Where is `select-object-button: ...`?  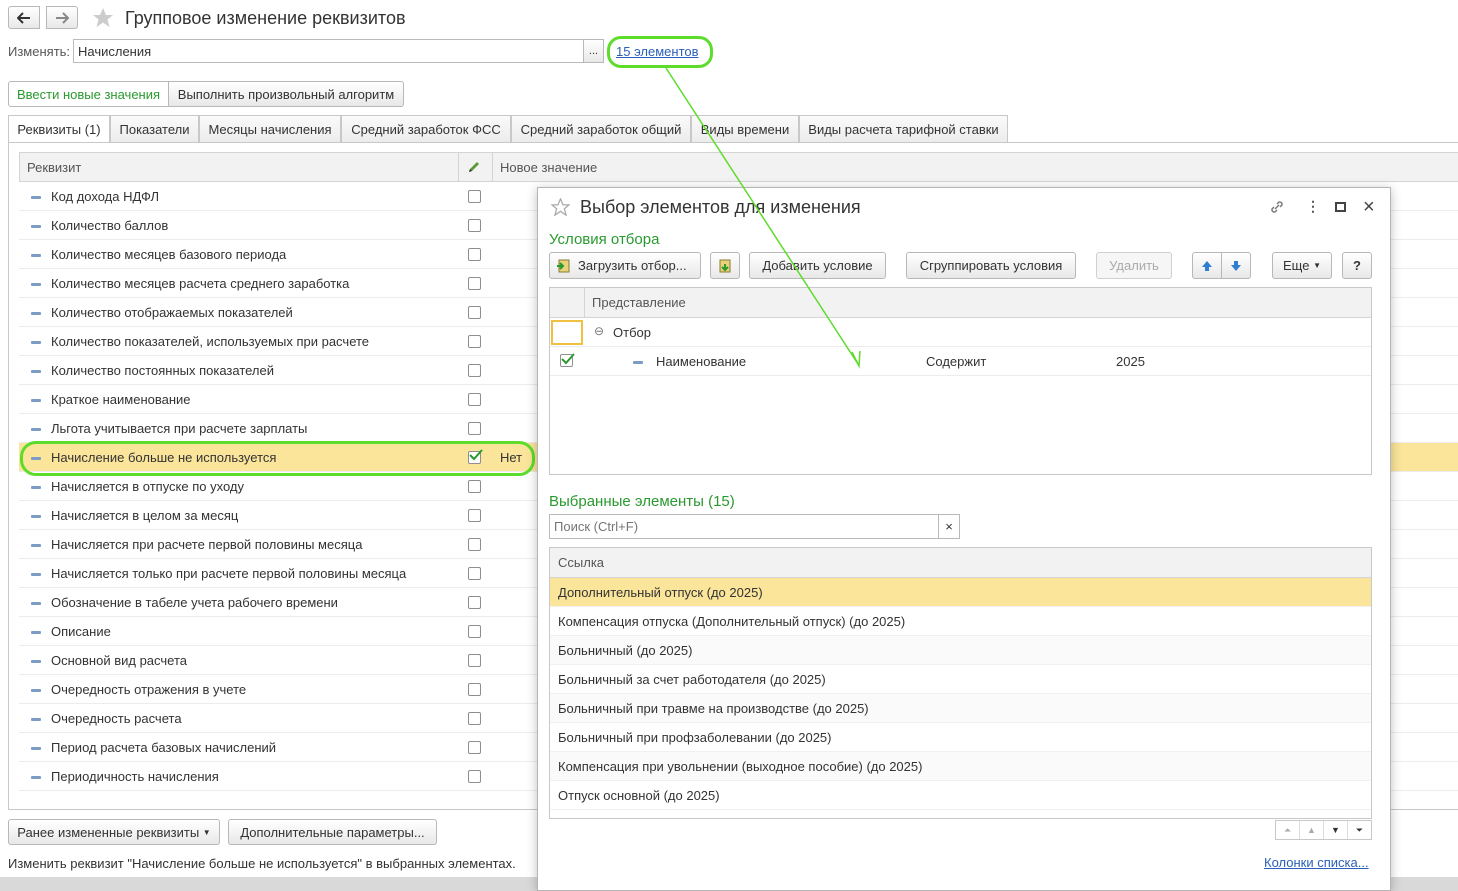 select-object-button: ... is located at coordinates (593, 51).